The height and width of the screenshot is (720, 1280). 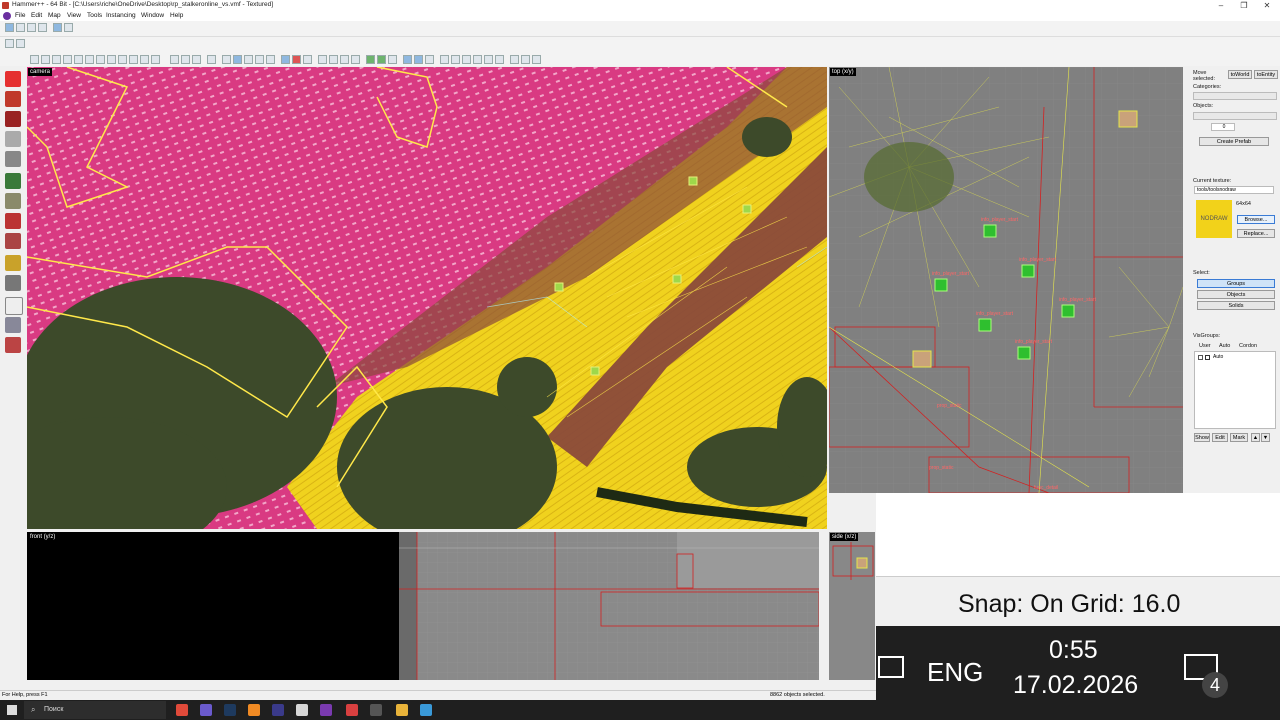 I want to click on sculpt-icon, so click(x=418, y=59).